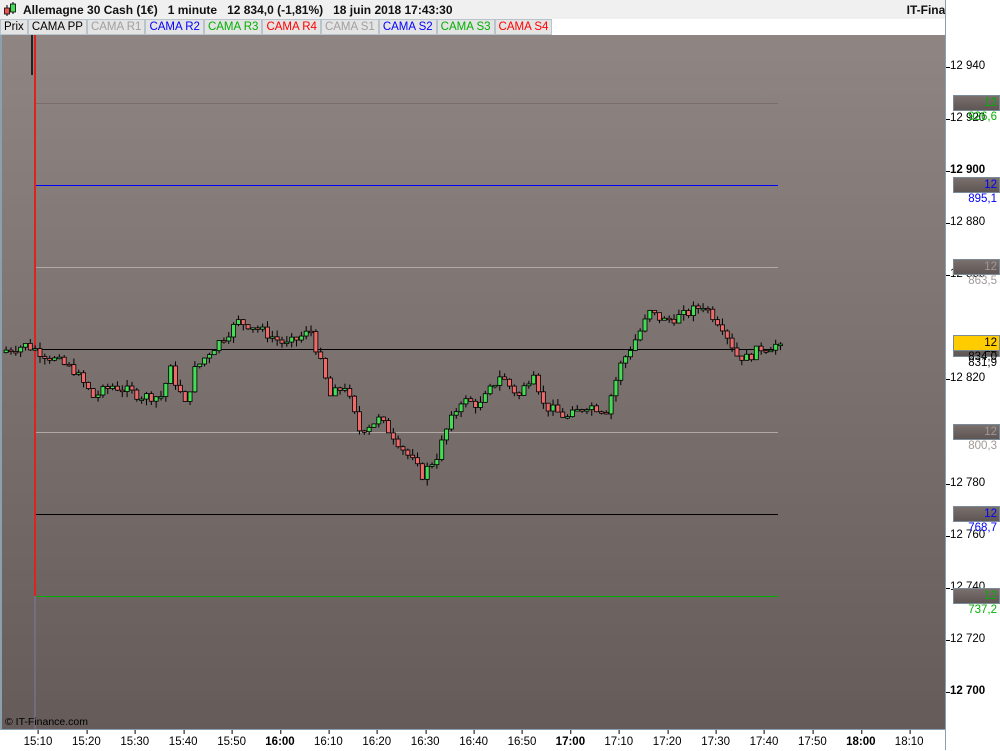  What do you see at coordinates (976, 602) in the screenshot?
I see `level-price-label: 12 737,2` at bounding box center [976, 602].